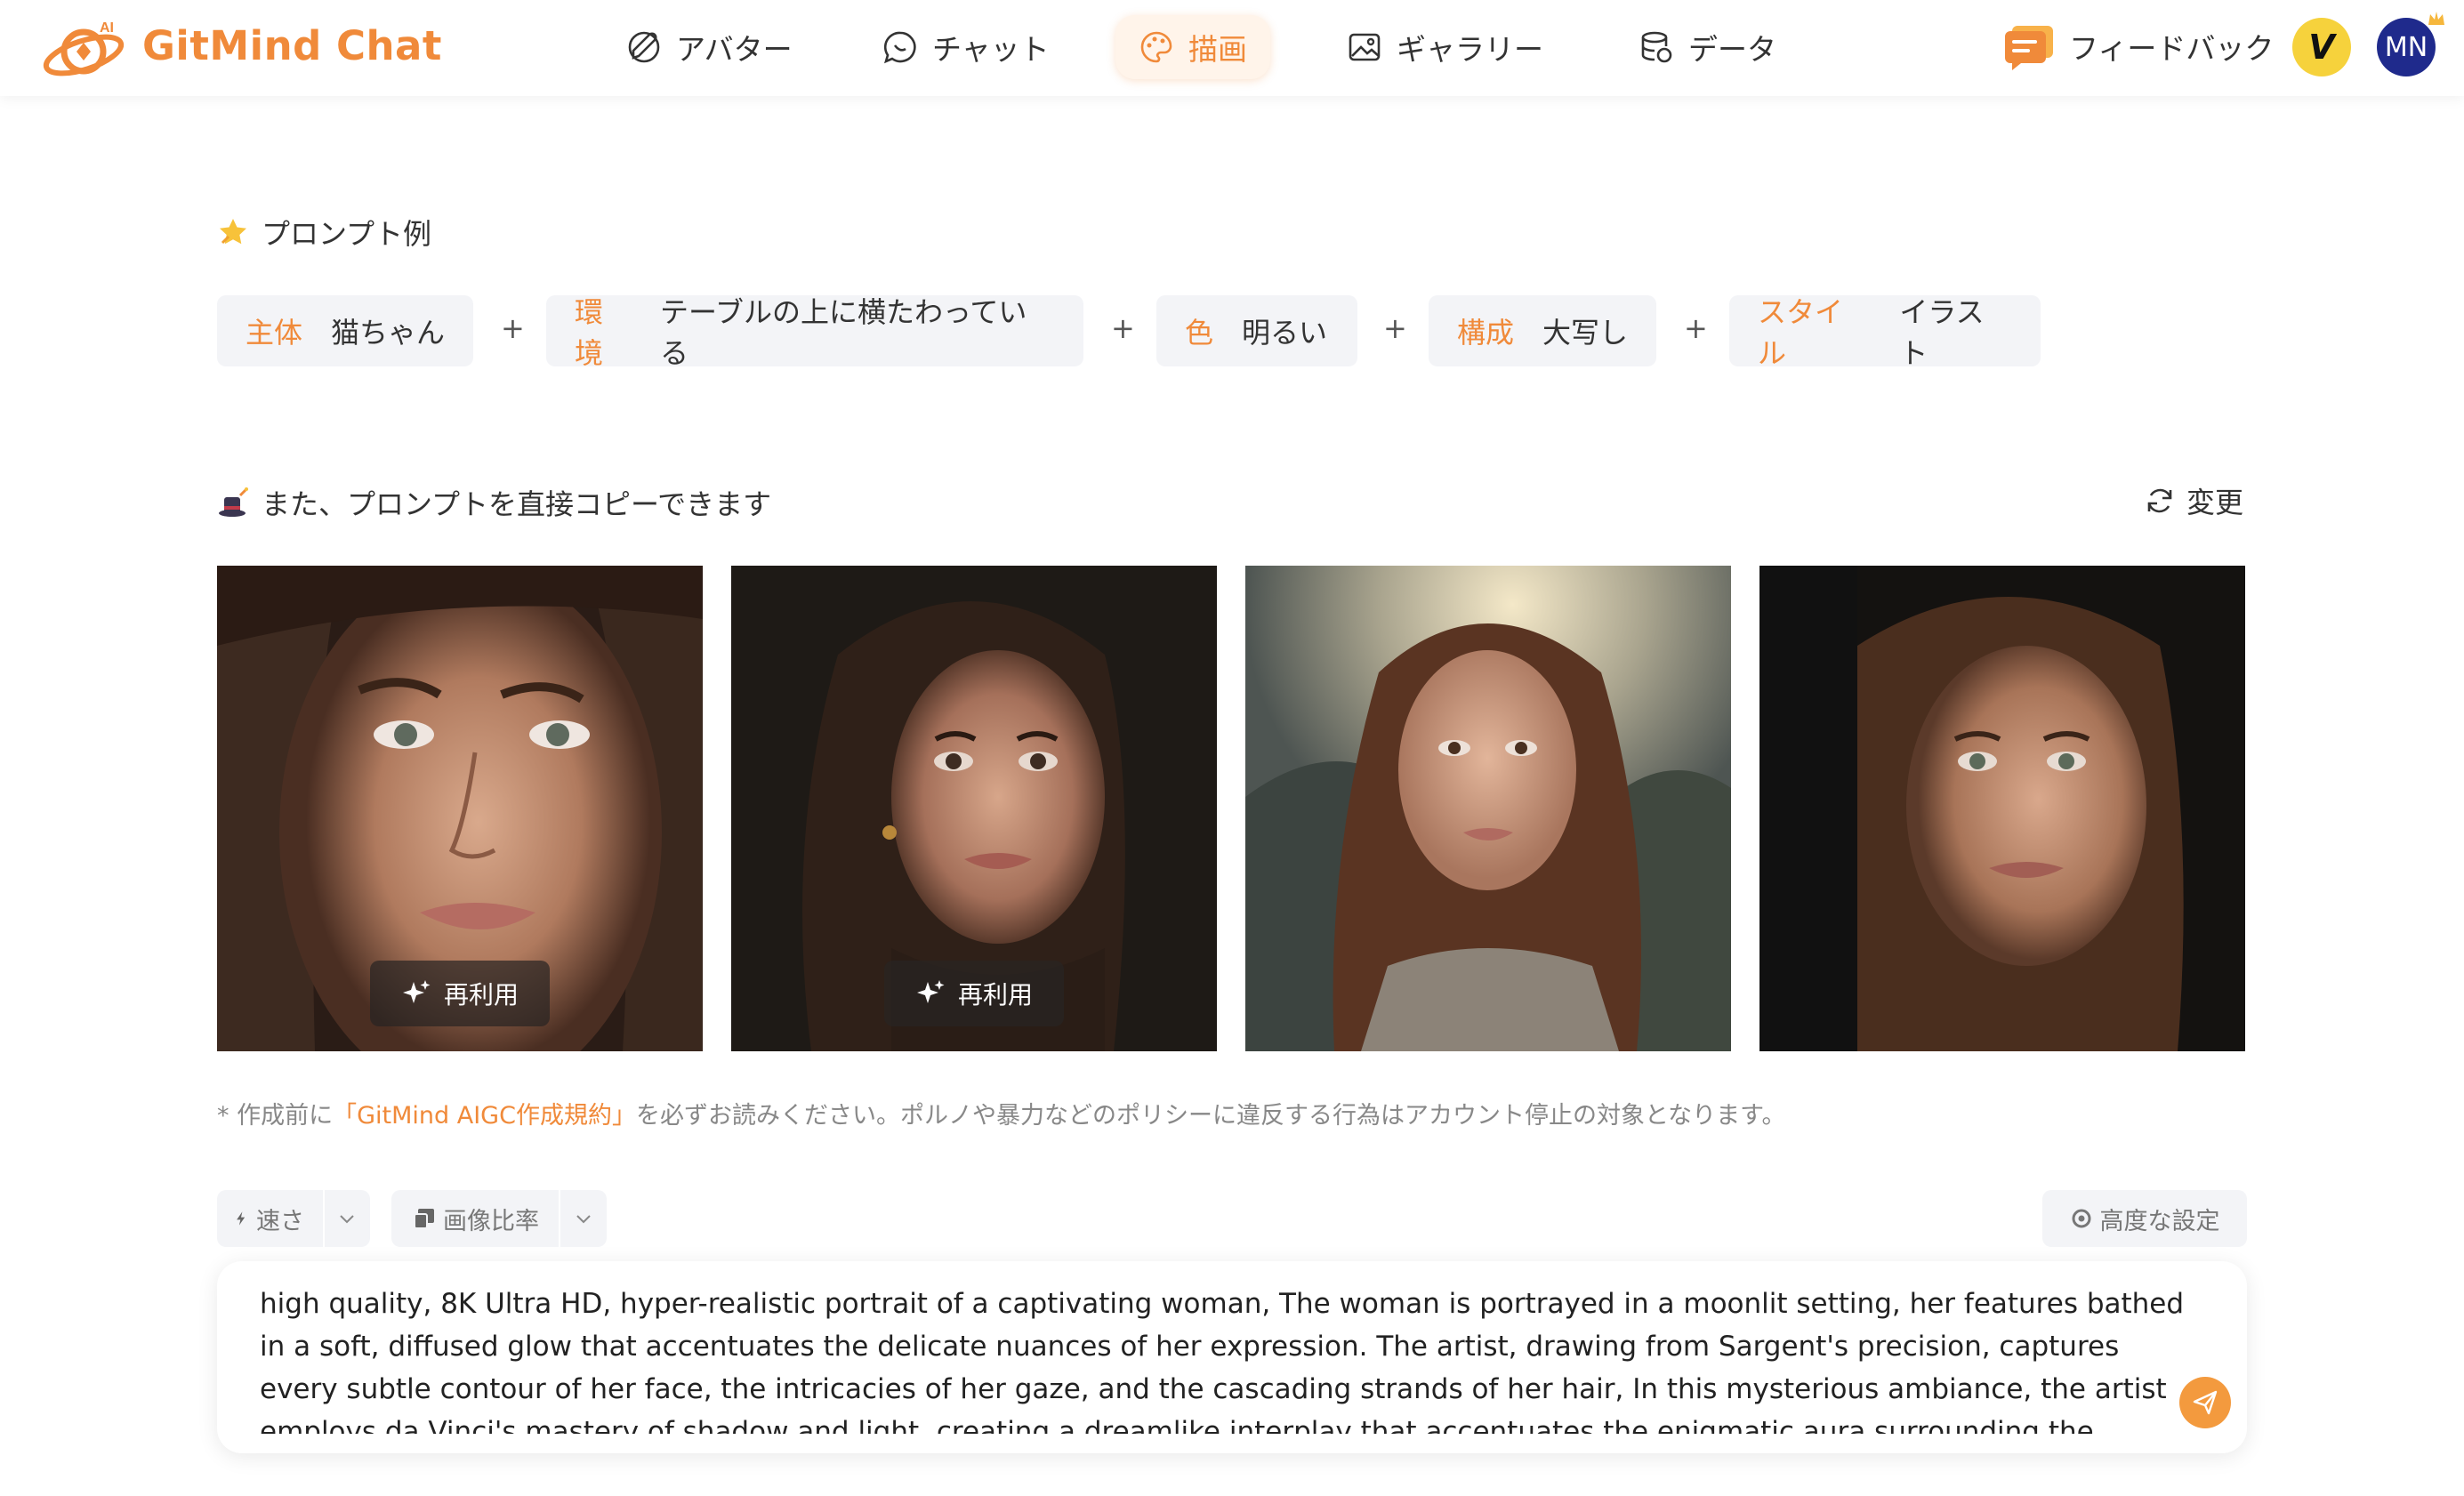 The width and height of the screenshot is (2464, 1496). What do you see at coordinates (1486, 333) in the screenshot?
I see `chip-key: 構成` at bounding box center [1486, 333].